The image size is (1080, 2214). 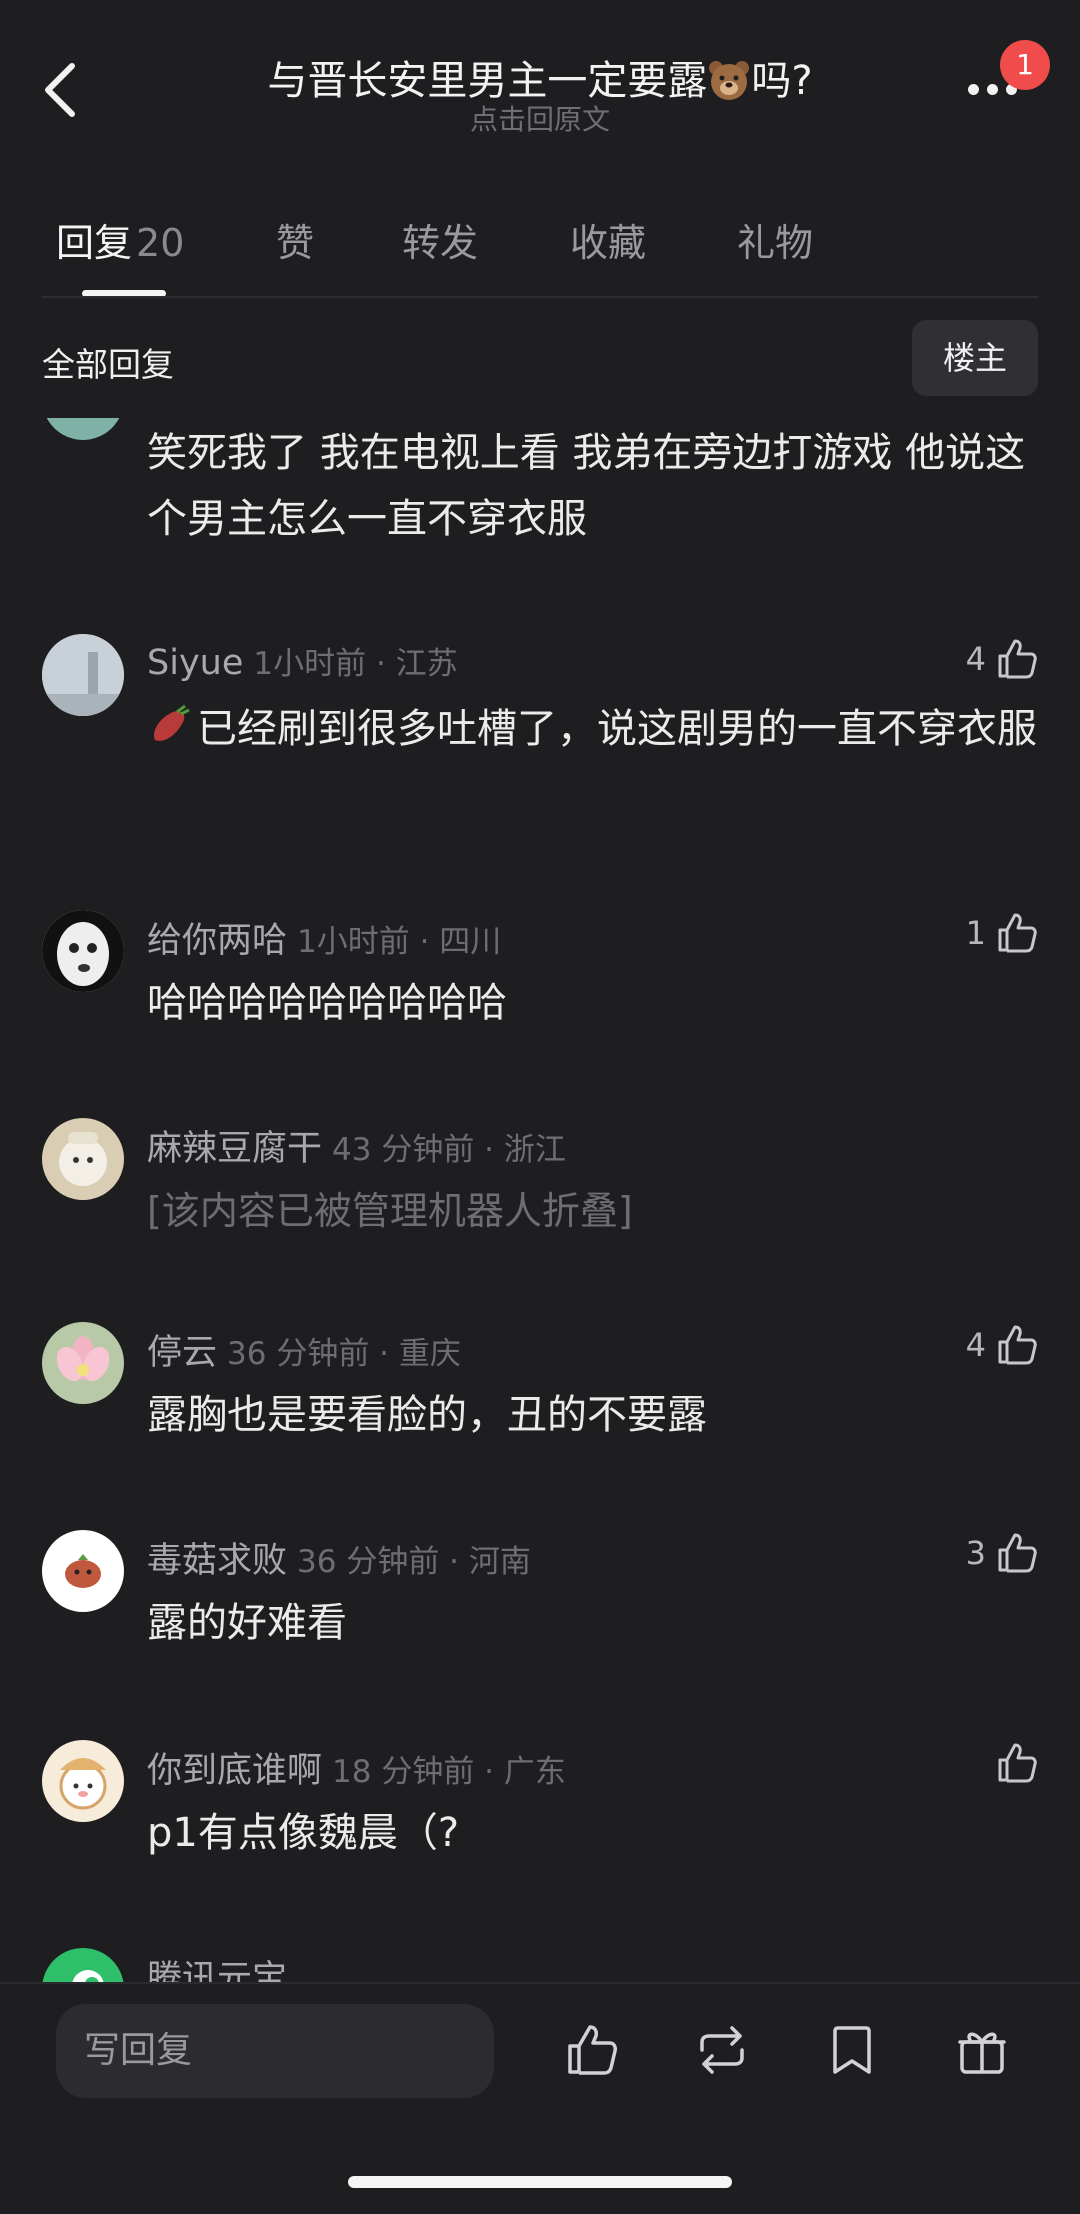 I want to click on gift-button, so click(x=982, y=2050).